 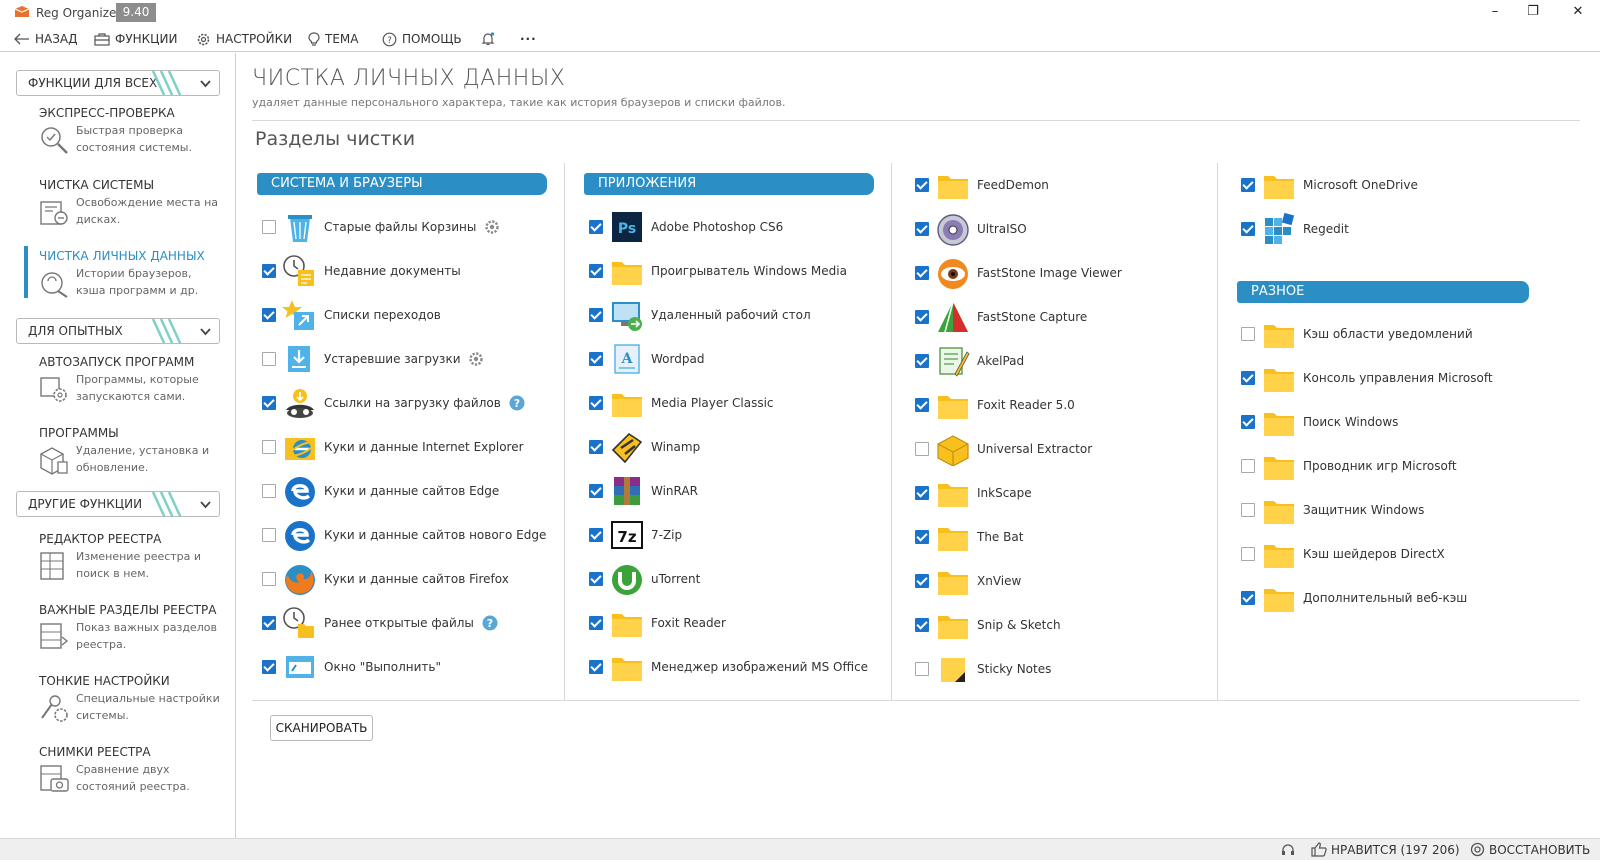 What do you see at coordinates (1391, 554) in the screenshot?
I see `cleanup-item: Кэш шейдеров DirectX` at bounding box center [1391, 554].